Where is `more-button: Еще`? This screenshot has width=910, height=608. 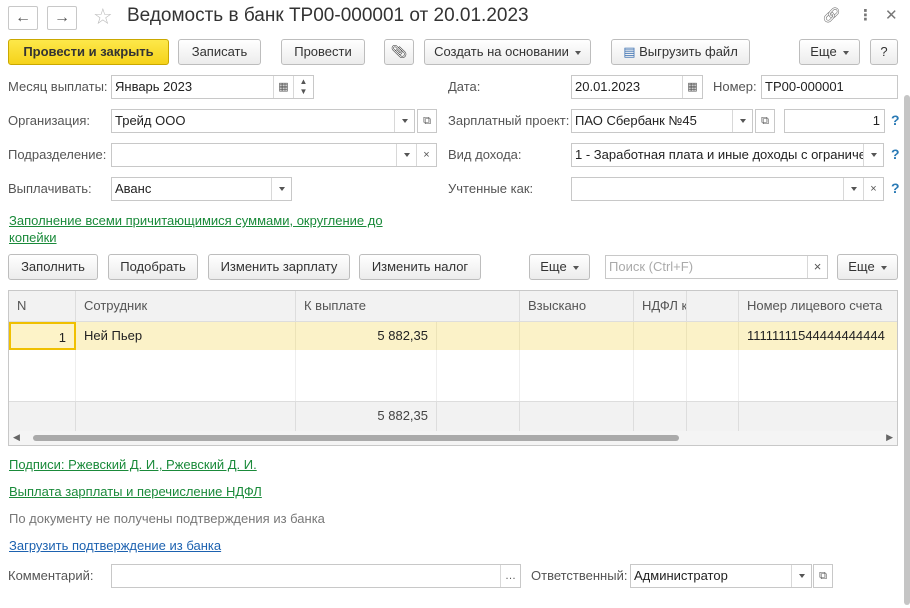
more-button: Еще is located at coordinates (829, 52).